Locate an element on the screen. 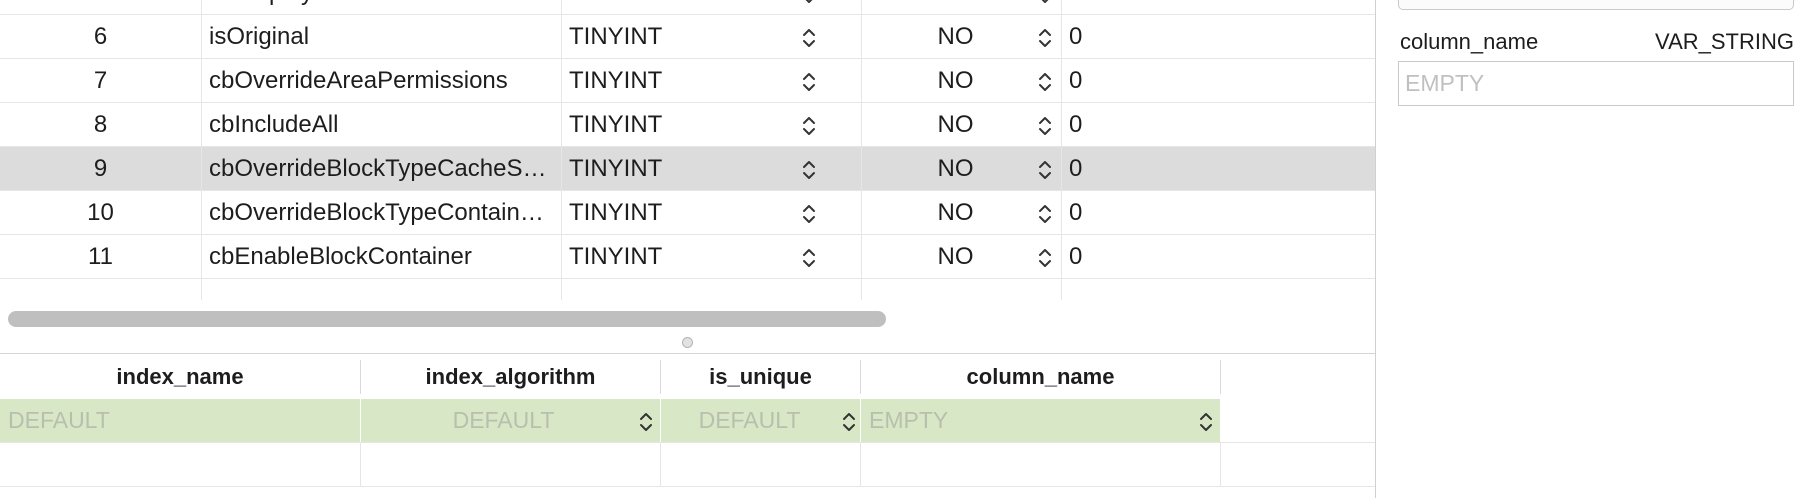 Image resolution: width=1810 pixels, height=498 pixels. header-index-name: index_name is located at coordinates (180, 377).